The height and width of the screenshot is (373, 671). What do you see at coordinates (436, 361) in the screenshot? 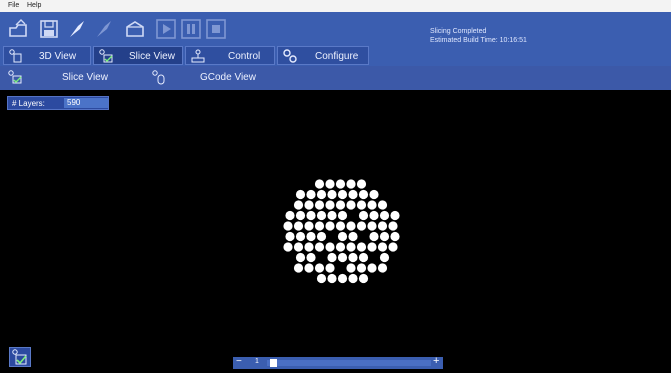
I see `slider-increment-button: +` at bounding box center [436, 361].